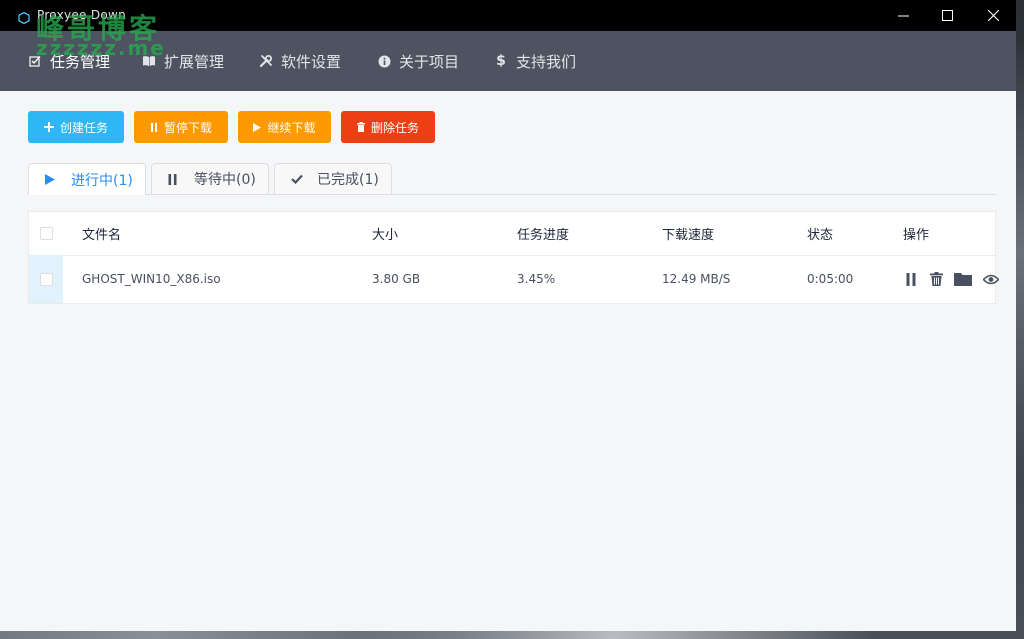 This screenshot has height=639, width=1024. I want to click on nav-label: 扩展管理, so click(194, 61).